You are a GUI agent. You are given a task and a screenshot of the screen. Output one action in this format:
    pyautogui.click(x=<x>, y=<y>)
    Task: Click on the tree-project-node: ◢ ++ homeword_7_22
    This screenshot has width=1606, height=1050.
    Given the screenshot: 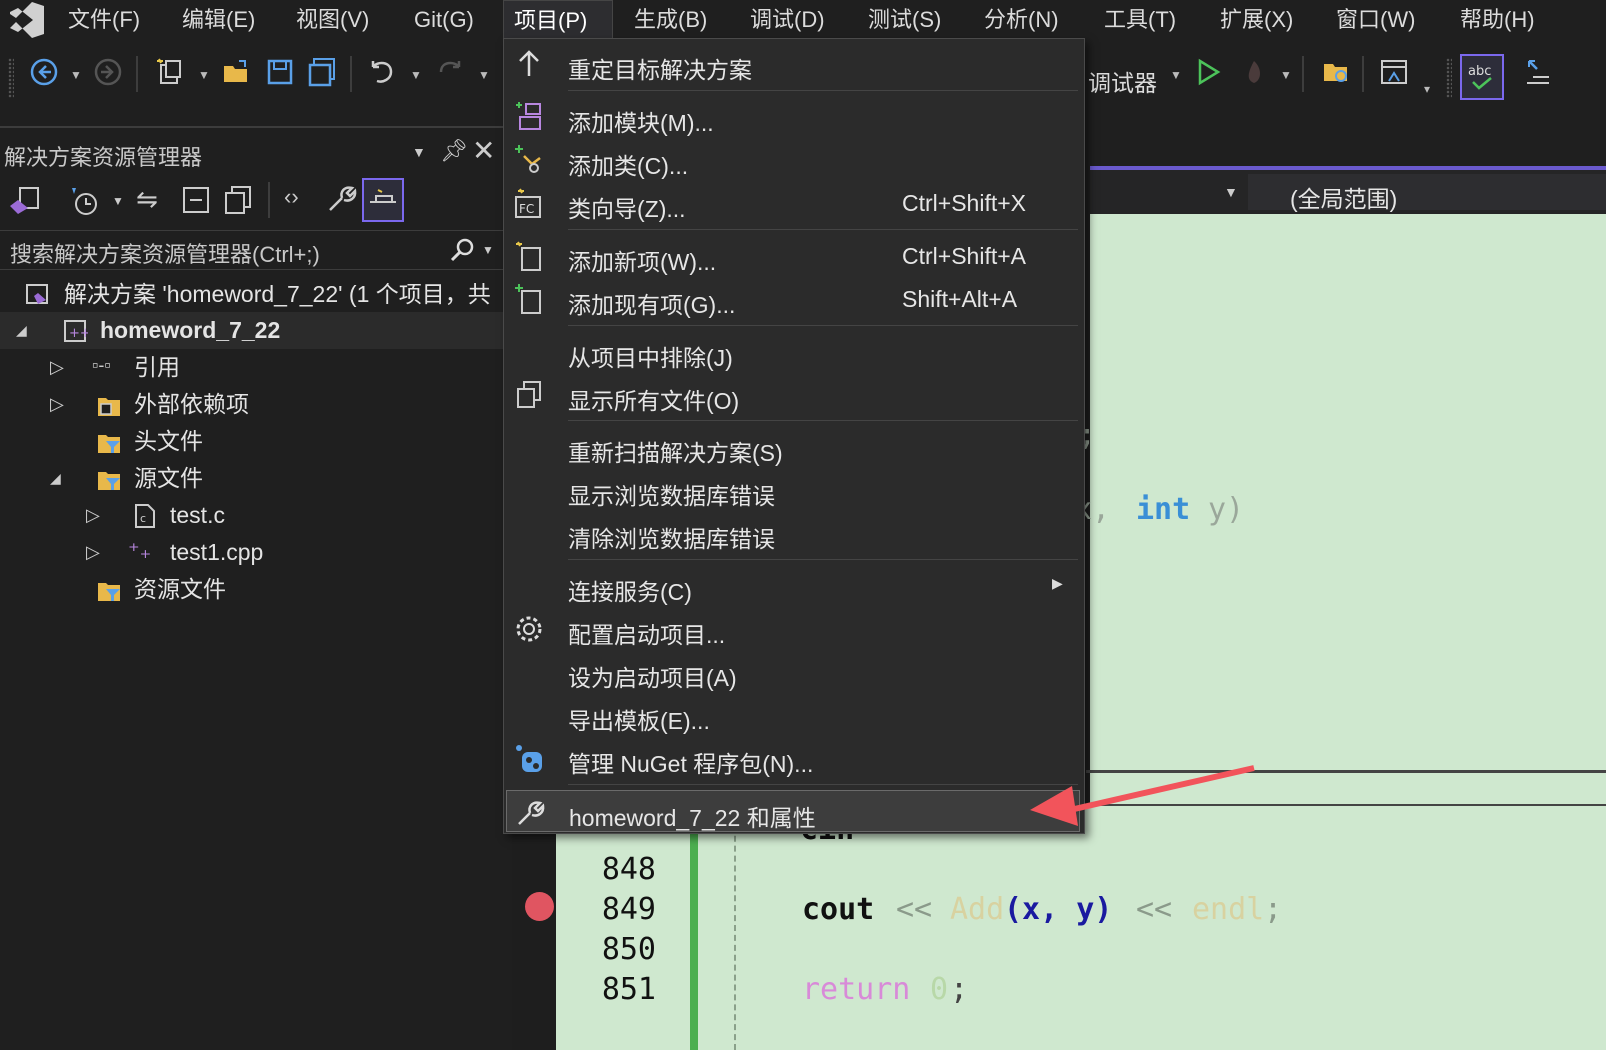 What is the action you would take?
    pyautogui.click(x=255, y=330)
    